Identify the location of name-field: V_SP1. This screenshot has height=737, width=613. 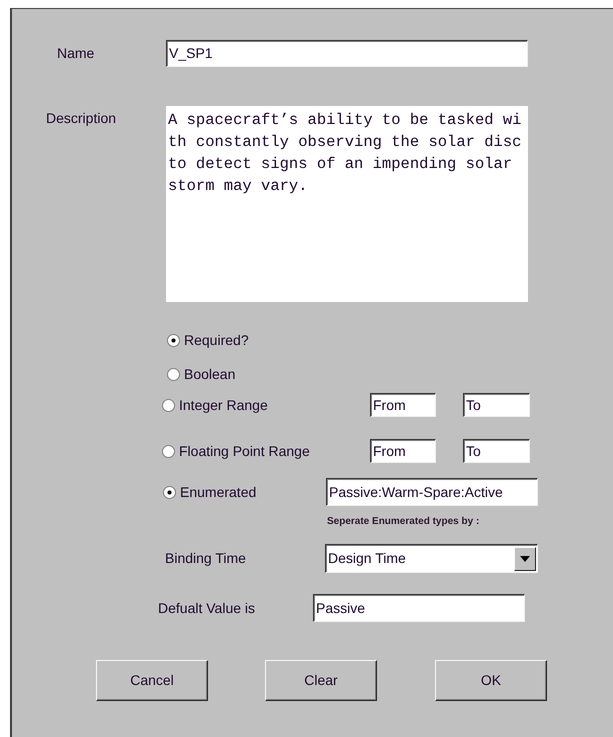
(347, 53).